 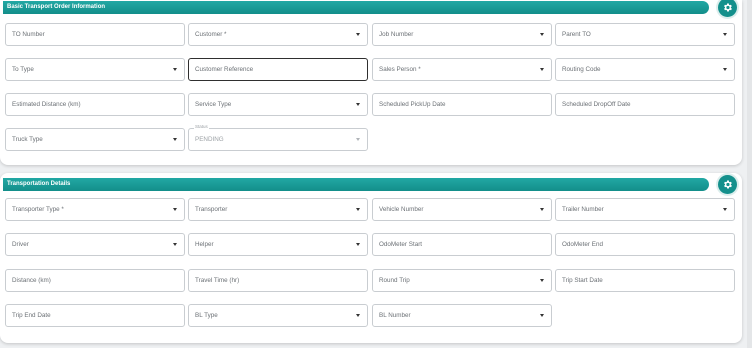 I want to click on trailer-number-label: Trailer Number, so click(x=583, y=209).